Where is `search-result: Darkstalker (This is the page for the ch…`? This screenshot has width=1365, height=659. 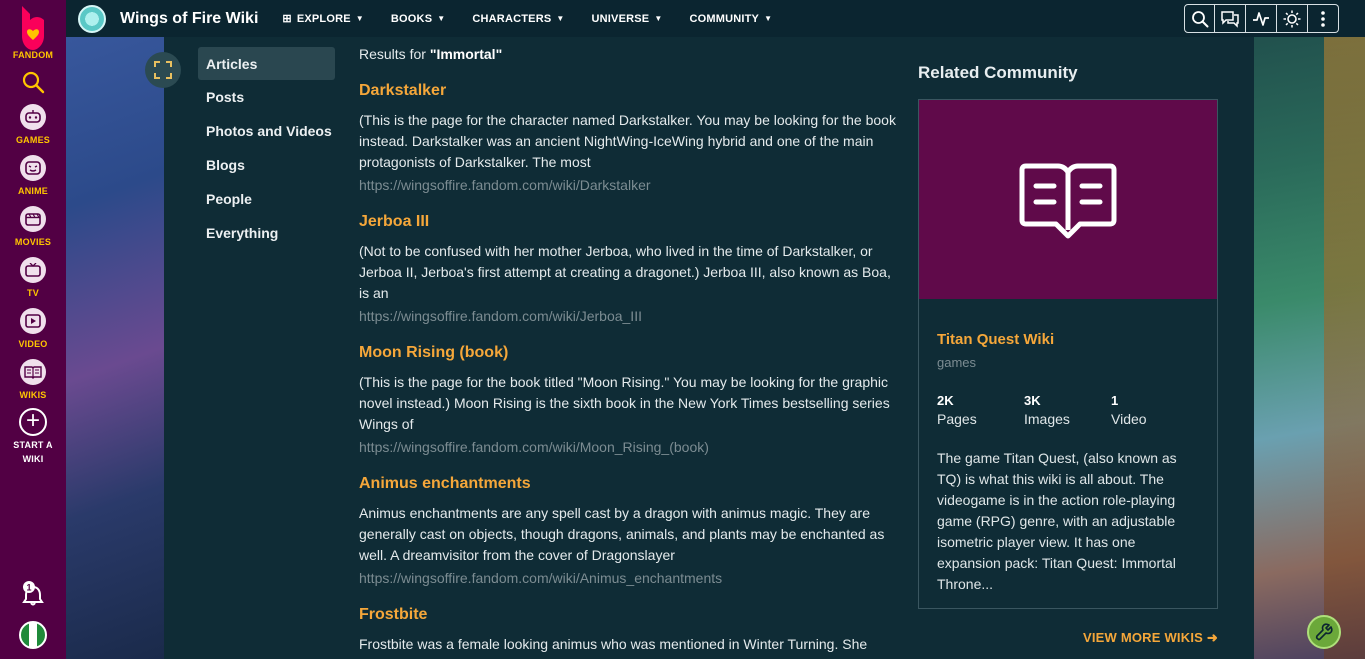 search-result: Darkstalker (This is the page for the ch… is located at coordinates (629, 137).